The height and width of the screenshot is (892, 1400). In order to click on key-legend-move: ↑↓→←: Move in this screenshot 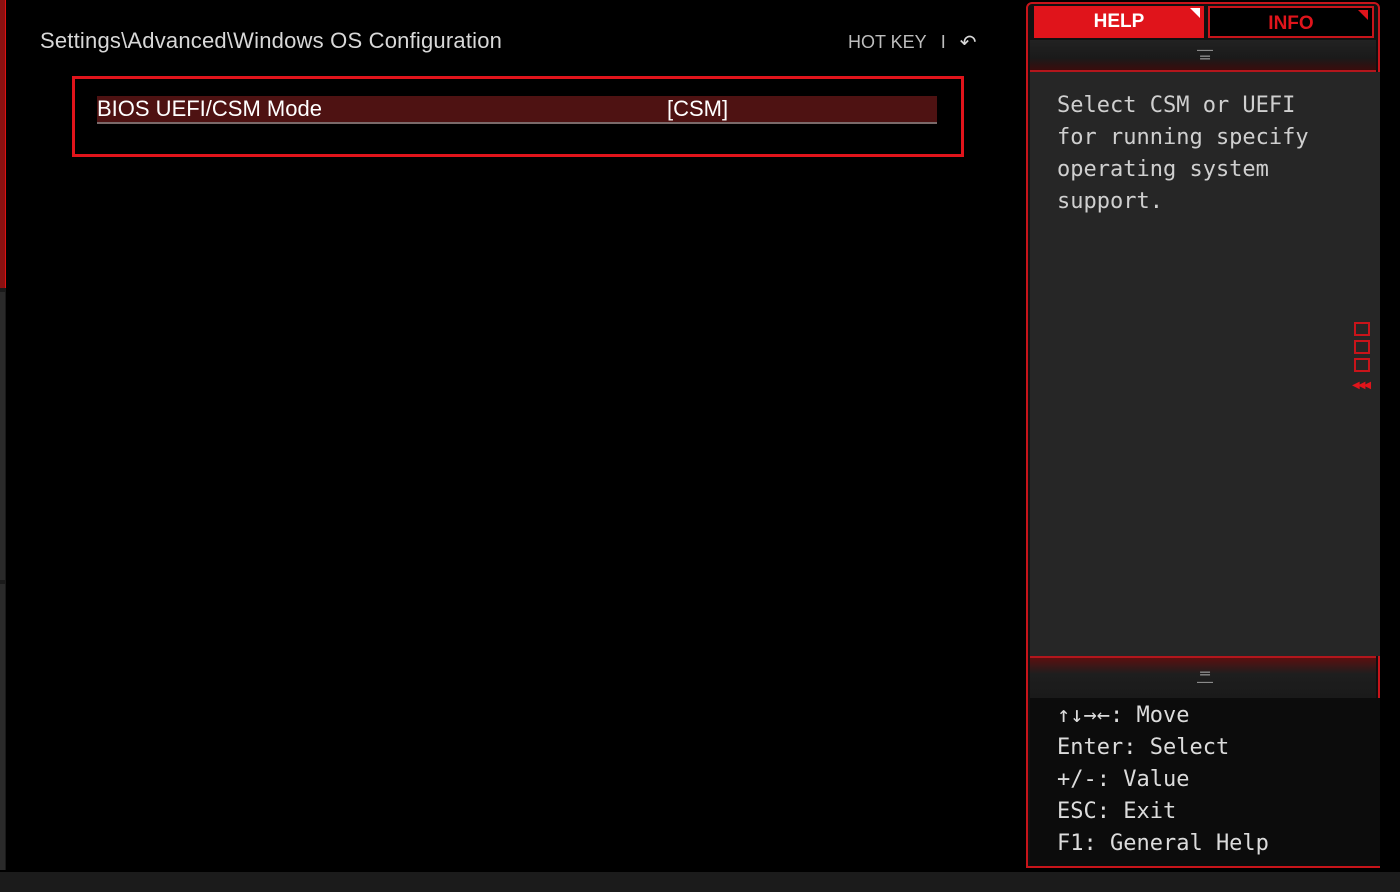, I will do `click(1123, 715)`.